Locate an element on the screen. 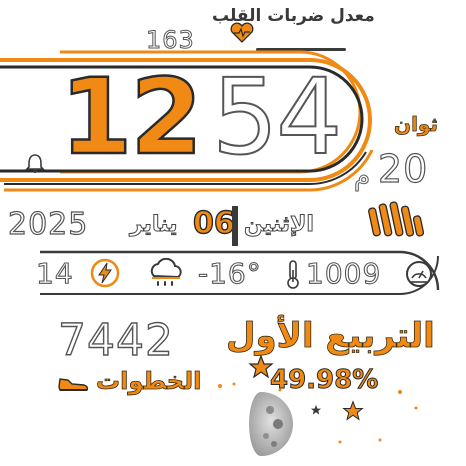  moon-phase-label: التربيع الأول is located at coordinates (331, 336).